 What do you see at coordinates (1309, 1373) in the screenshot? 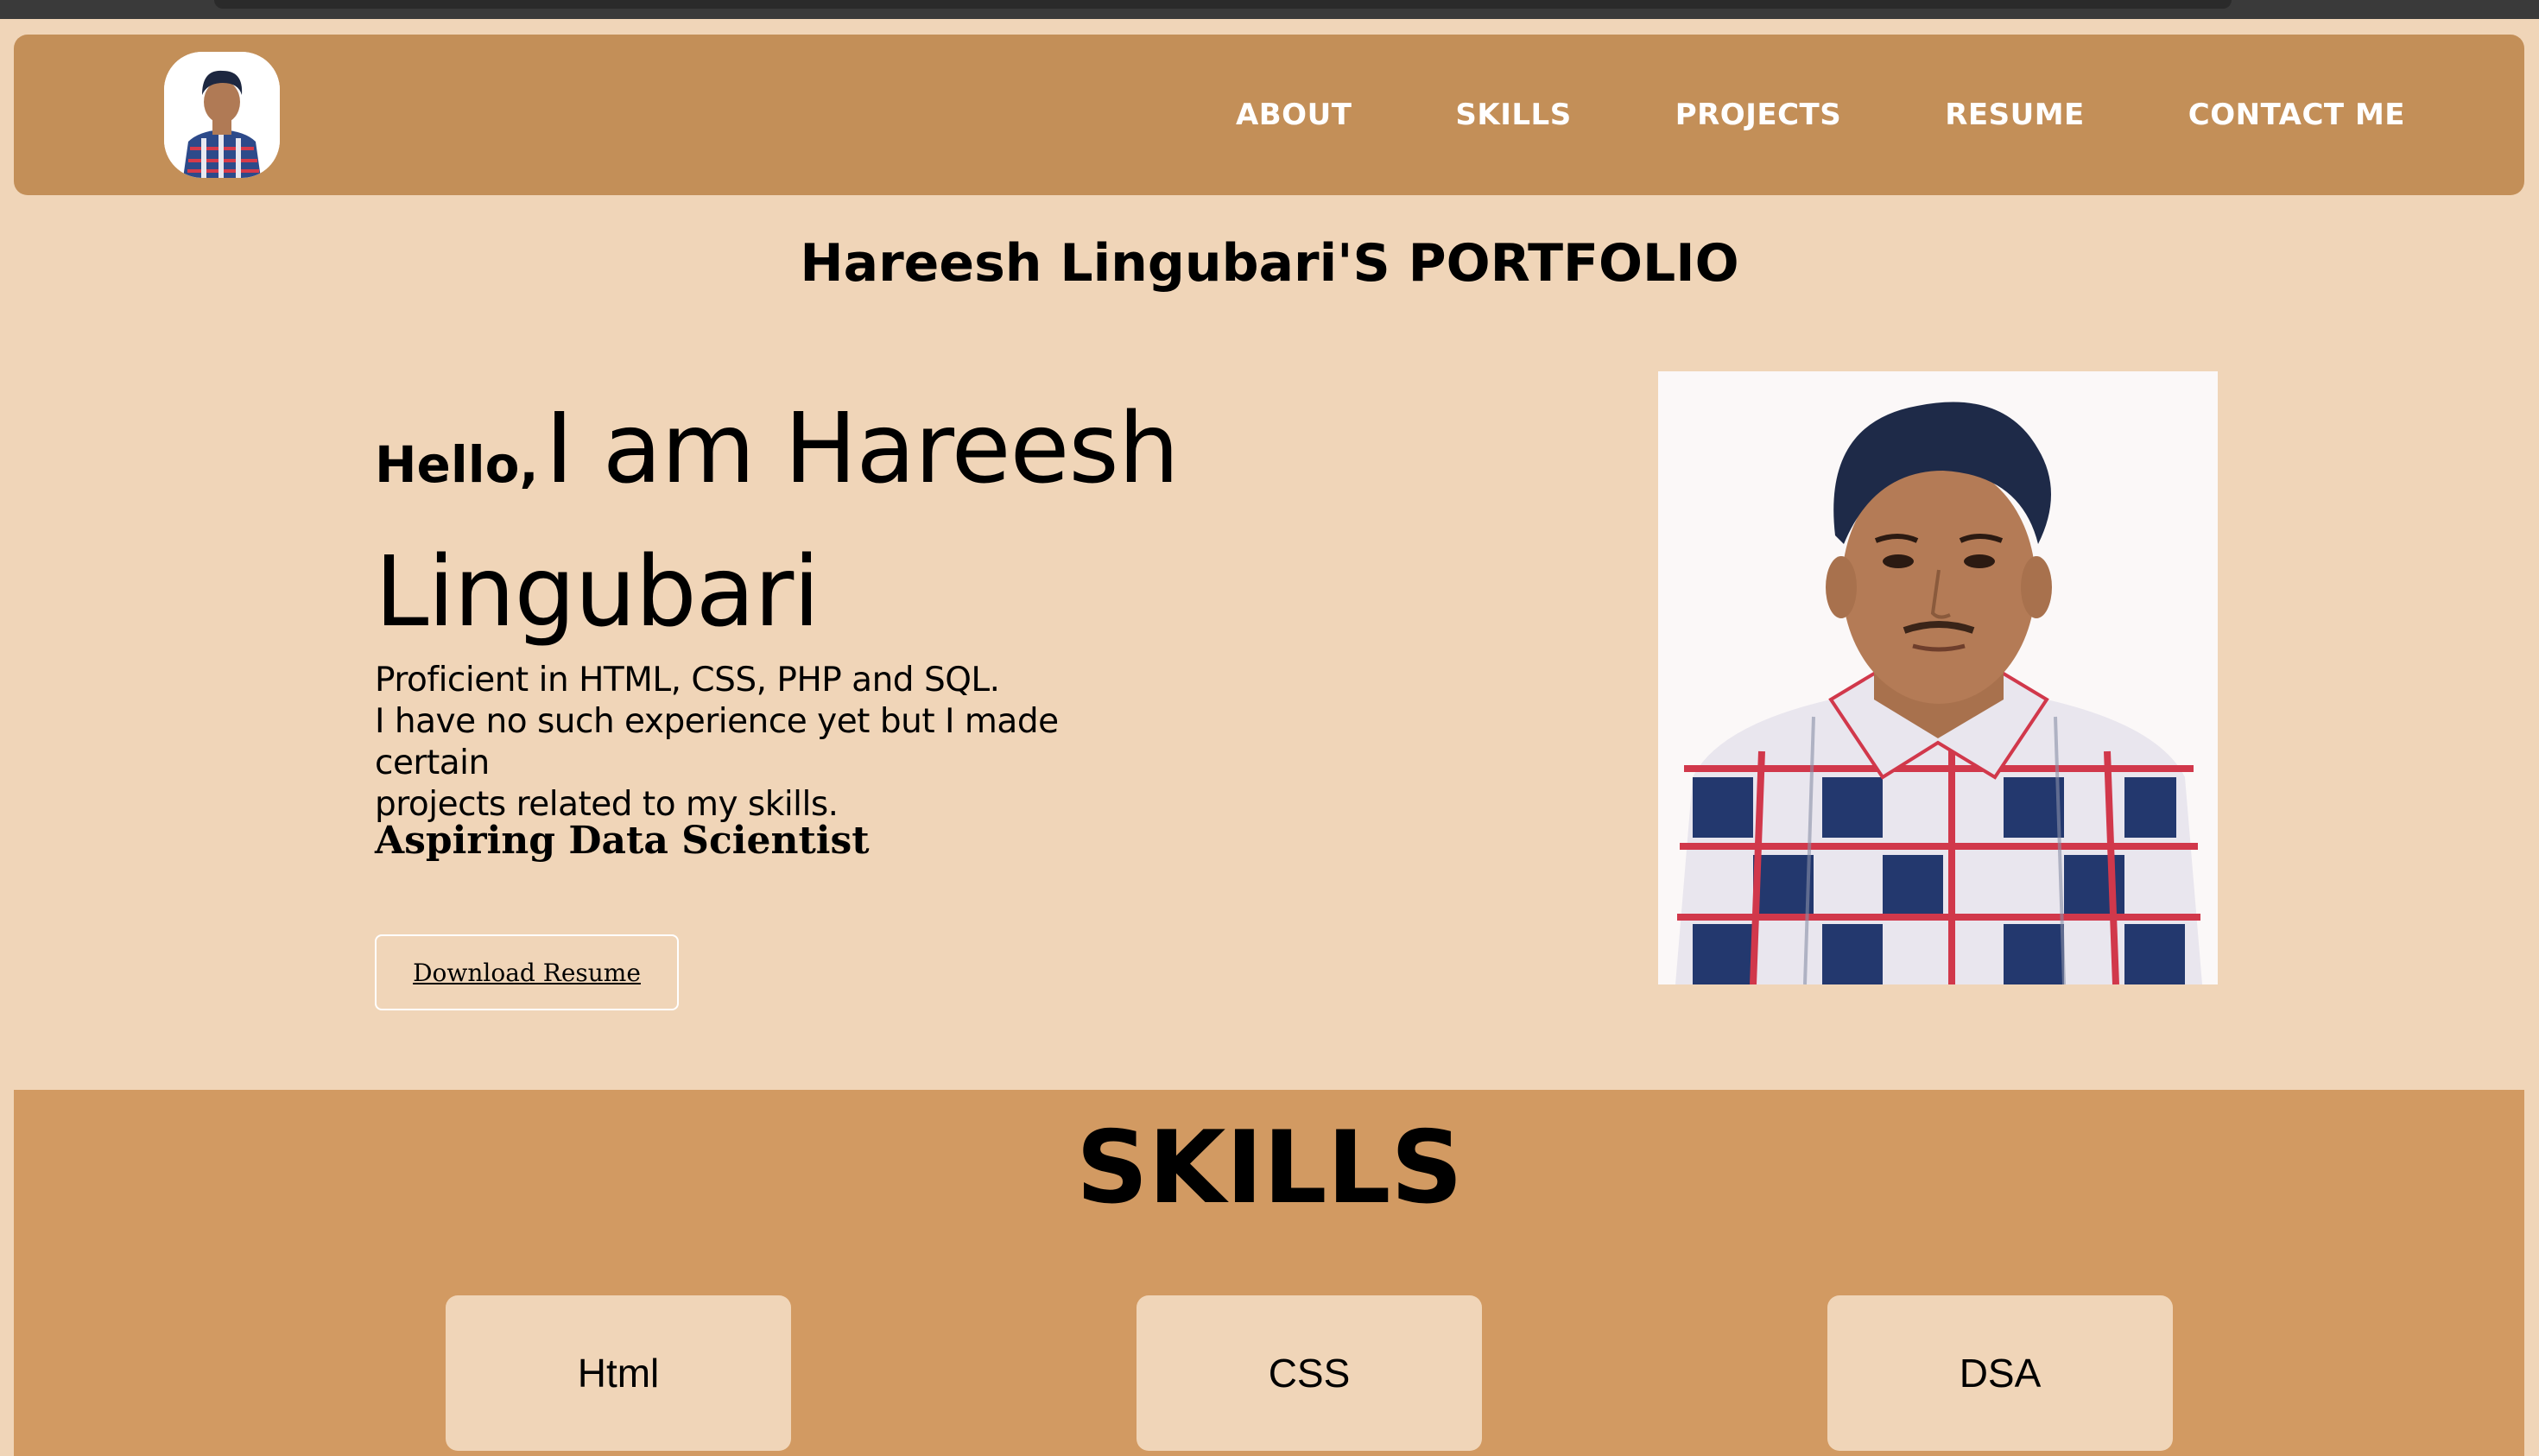
I see `skill-card-css: CSS` at bounding box center [1309, 1373].